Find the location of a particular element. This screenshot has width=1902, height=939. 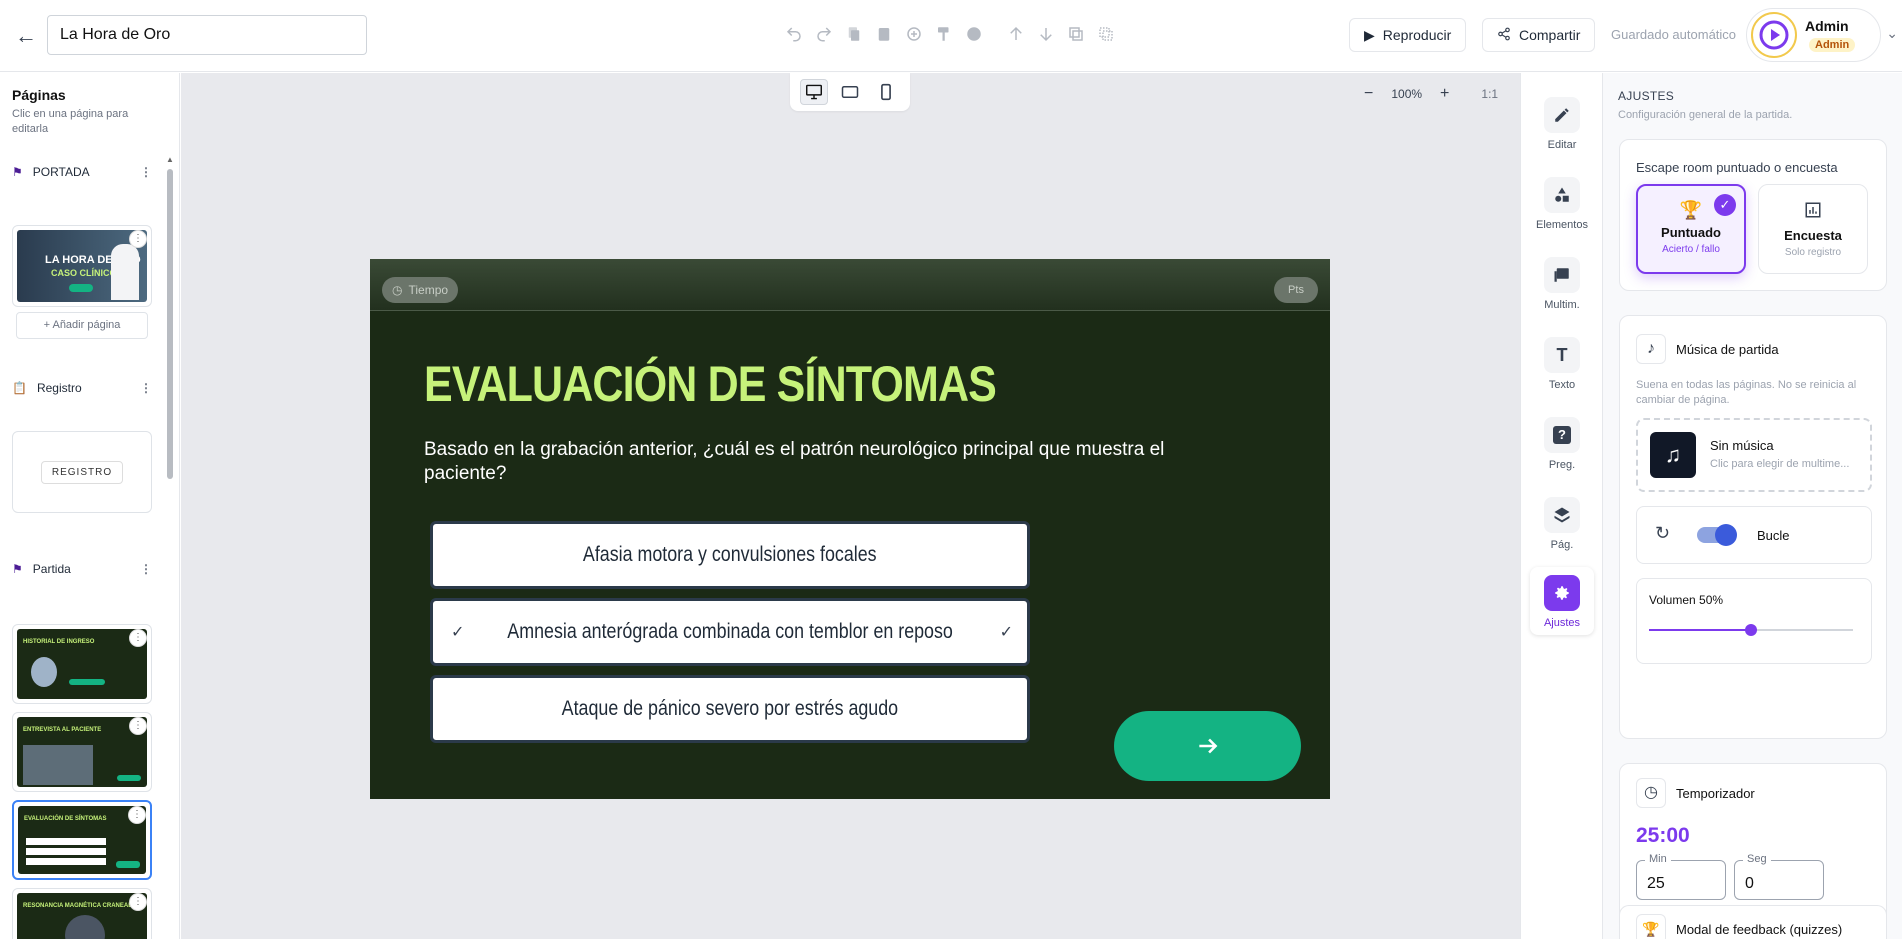

rail-multimedia: Multim. is located at coordinates (1562, 284).